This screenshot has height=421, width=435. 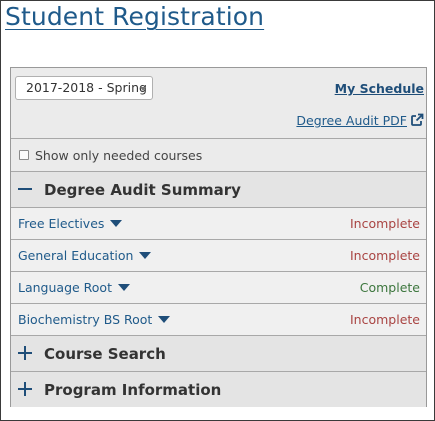 I want to click on show-needed-label: Show only needed courses, so click(x=118, y=155).